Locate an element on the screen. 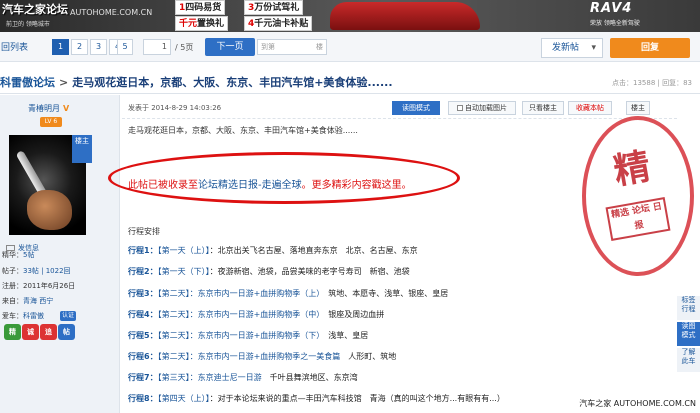 This screenshot has width=700, height=413. medal-row: 精诚追帖 is located at coordinates (40, 333).